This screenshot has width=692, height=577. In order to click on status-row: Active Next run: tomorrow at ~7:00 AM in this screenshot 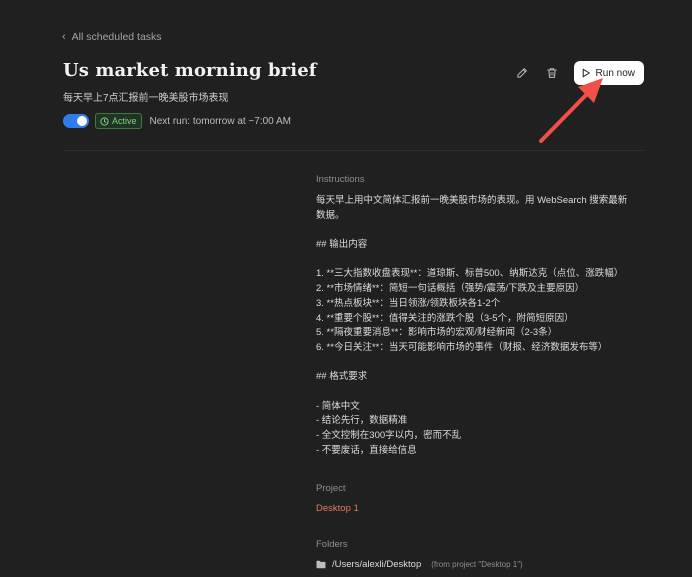, I will do `click(177, 121)`.